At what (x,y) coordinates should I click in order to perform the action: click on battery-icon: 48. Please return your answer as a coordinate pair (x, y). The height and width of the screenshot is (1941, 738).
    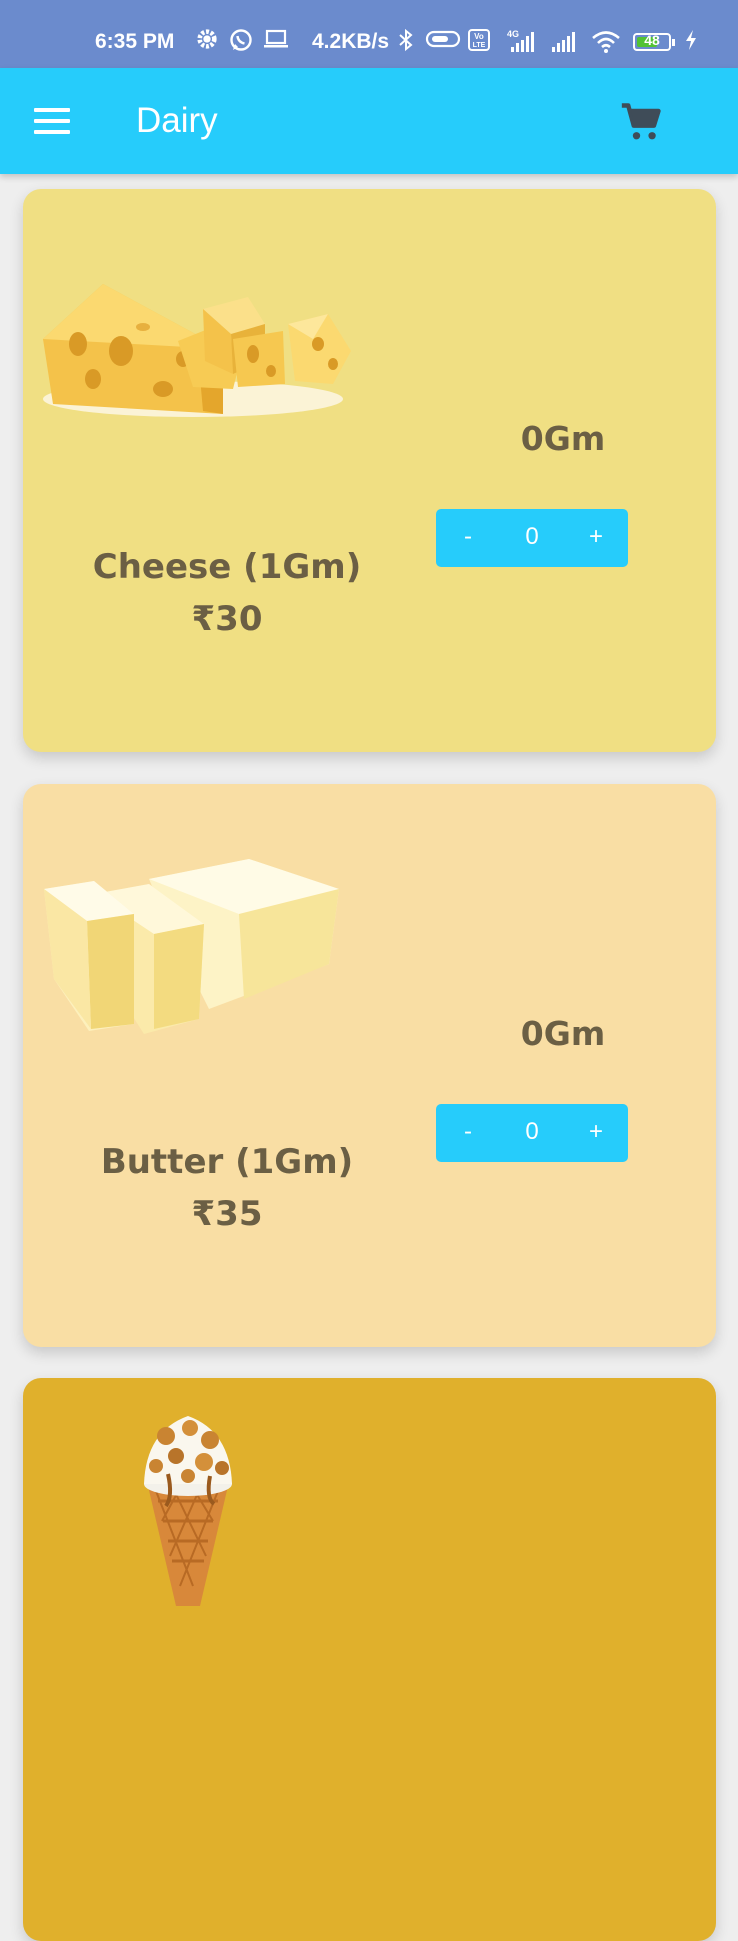
    Looking at the image, I should click on (654, 41).